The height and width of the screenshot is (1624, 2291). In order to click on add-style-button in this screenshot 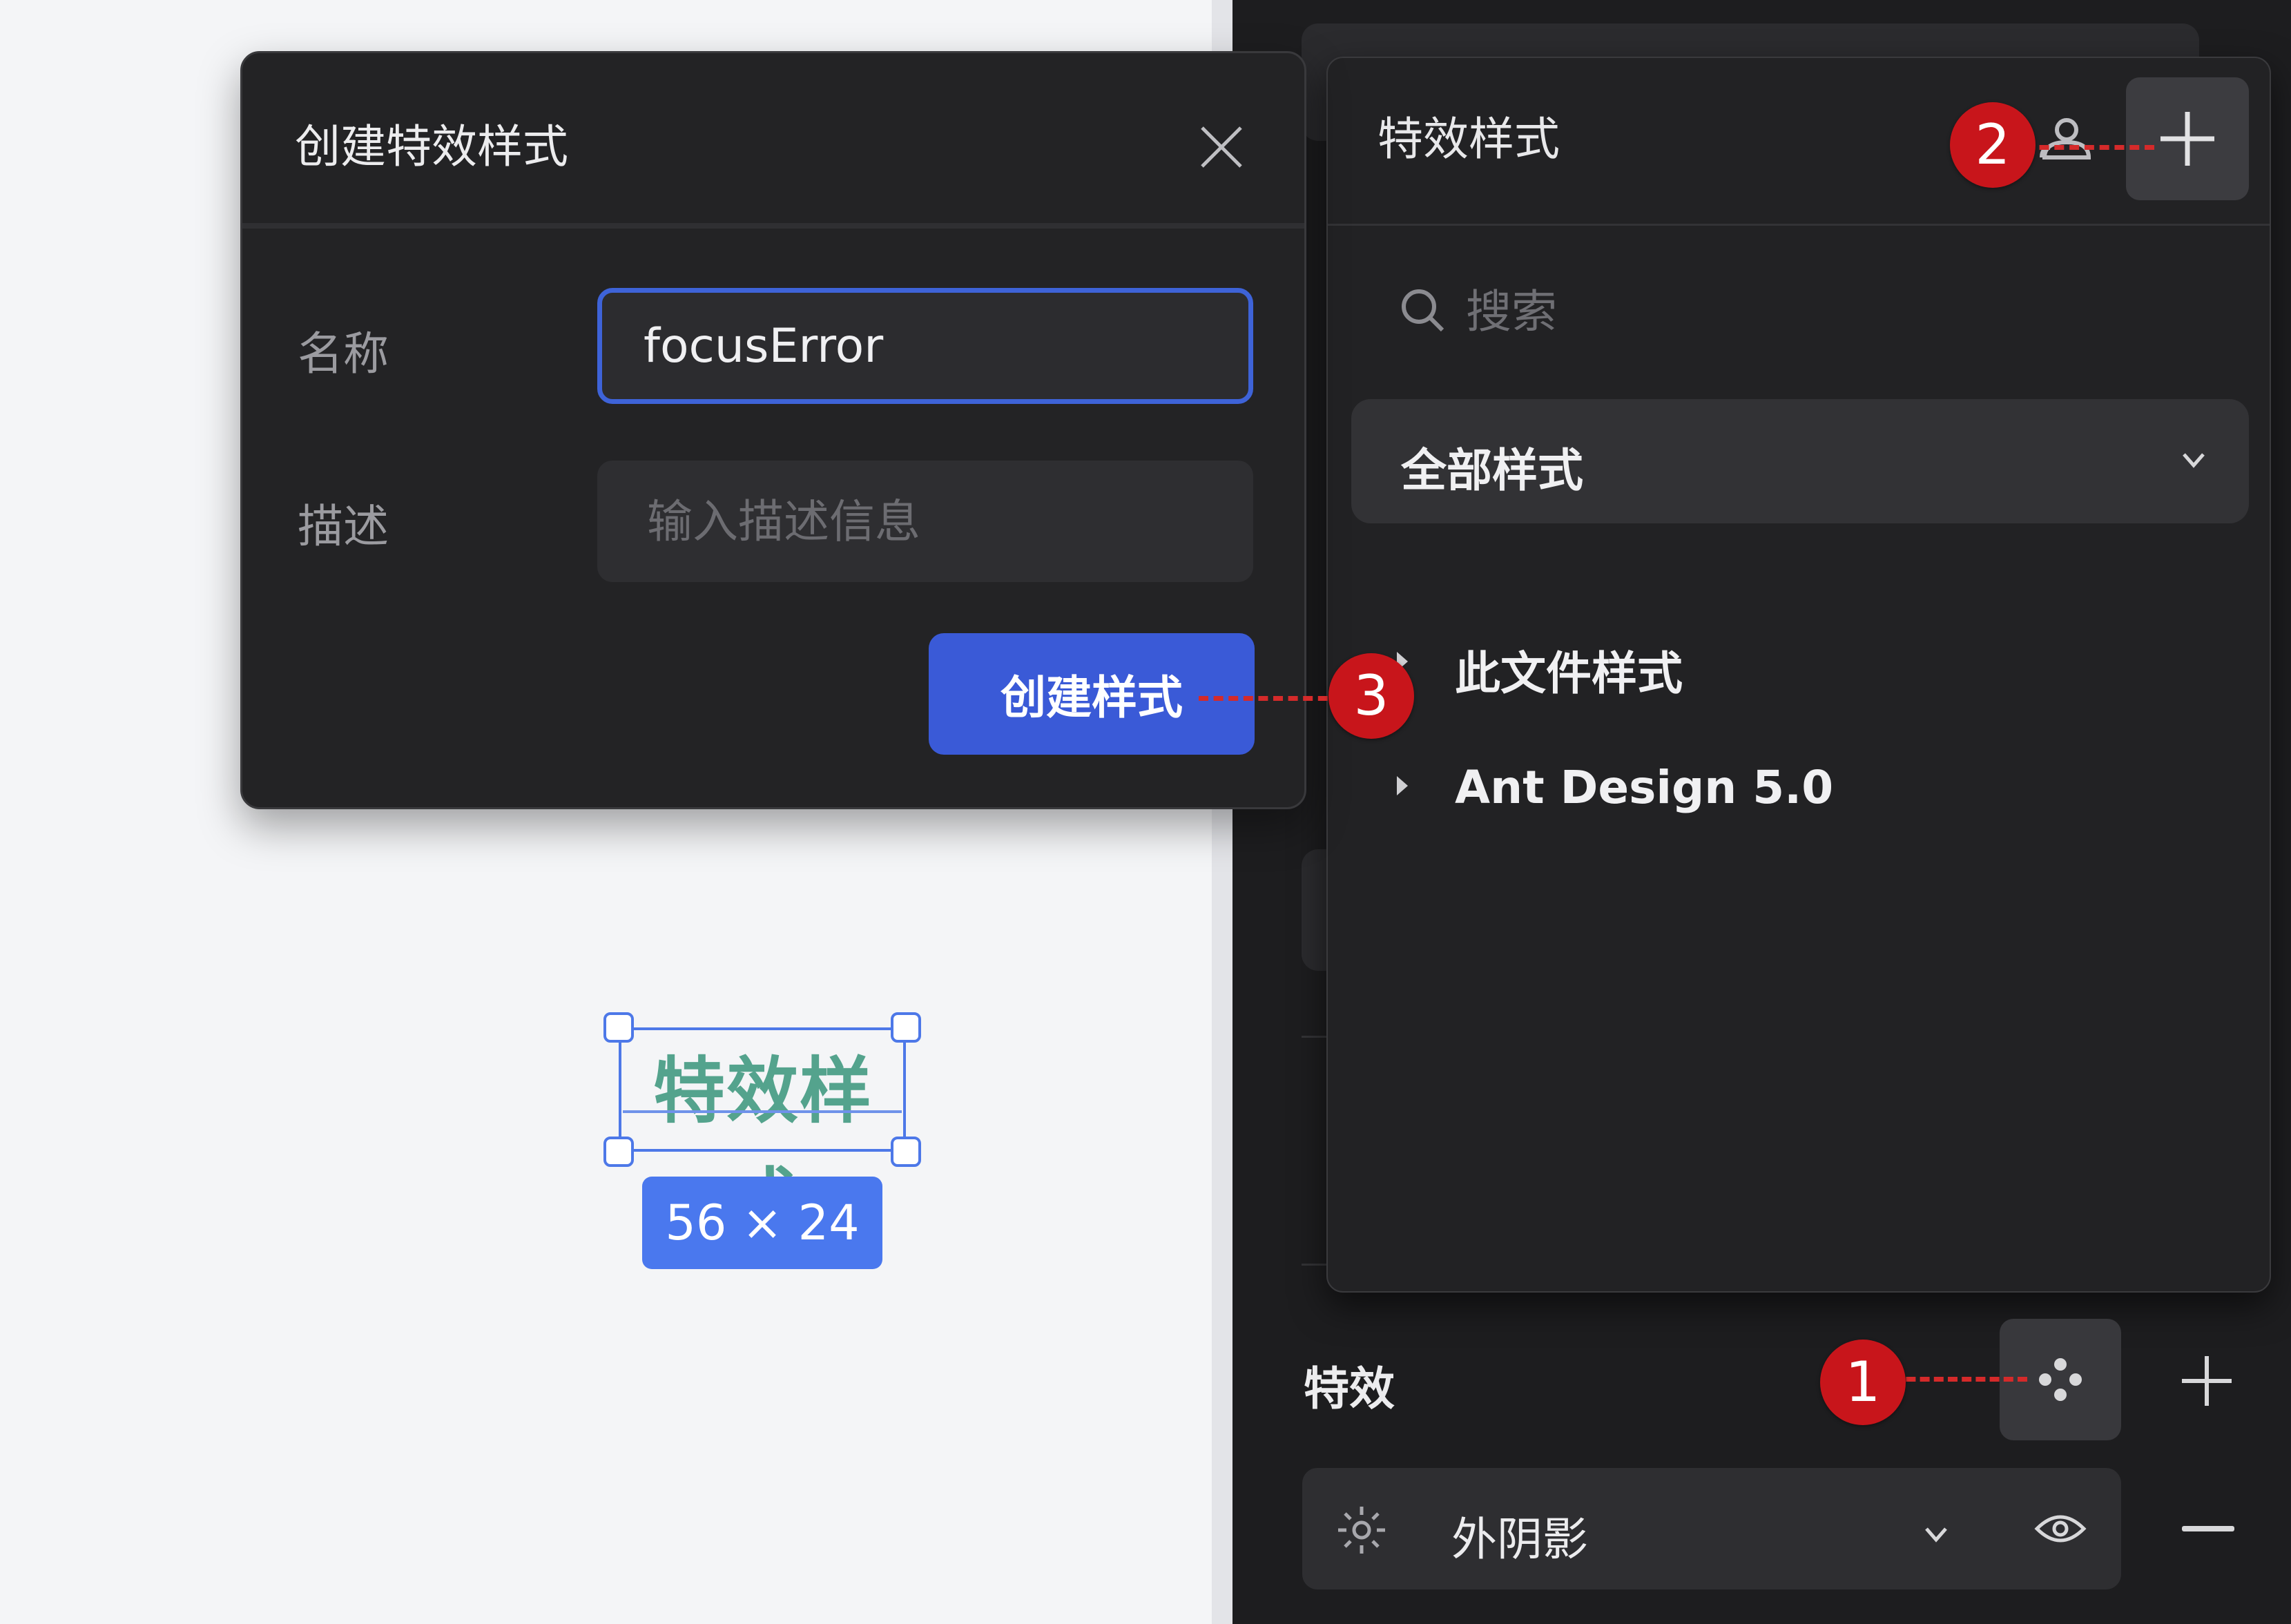, I will do `click(2187, 138)`.